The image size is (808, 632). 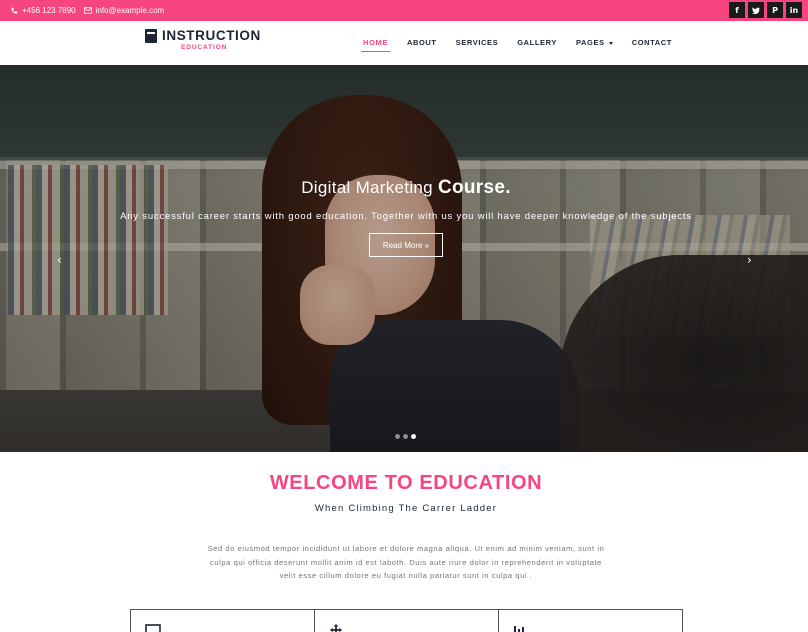 I want to click on slider-dot-active, so click(x=413, y=436).